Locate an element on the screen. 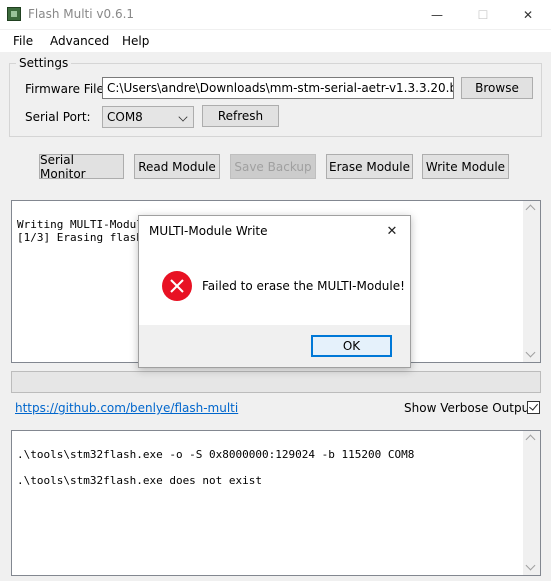 Image resolution: width=551 pixels, height=581 pixels. progress-bar is located at coordinates (276, 382).